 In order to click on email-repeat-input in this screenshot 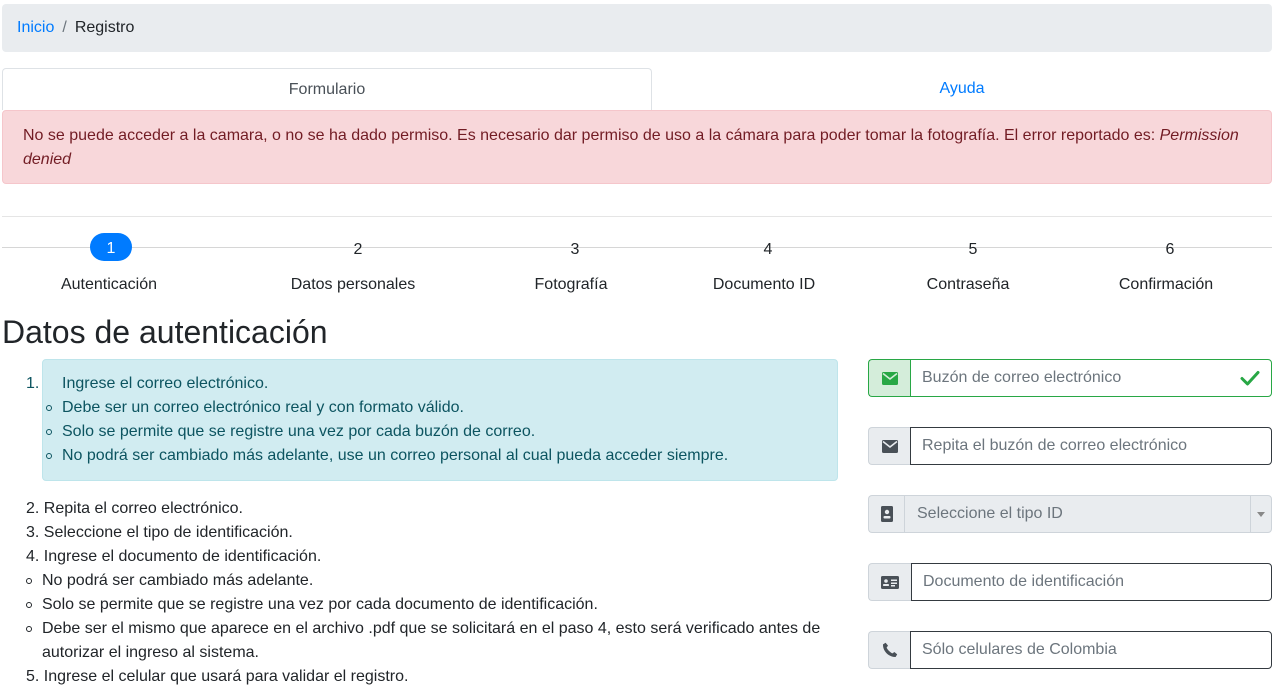, I will do `click(1091, 446)`.